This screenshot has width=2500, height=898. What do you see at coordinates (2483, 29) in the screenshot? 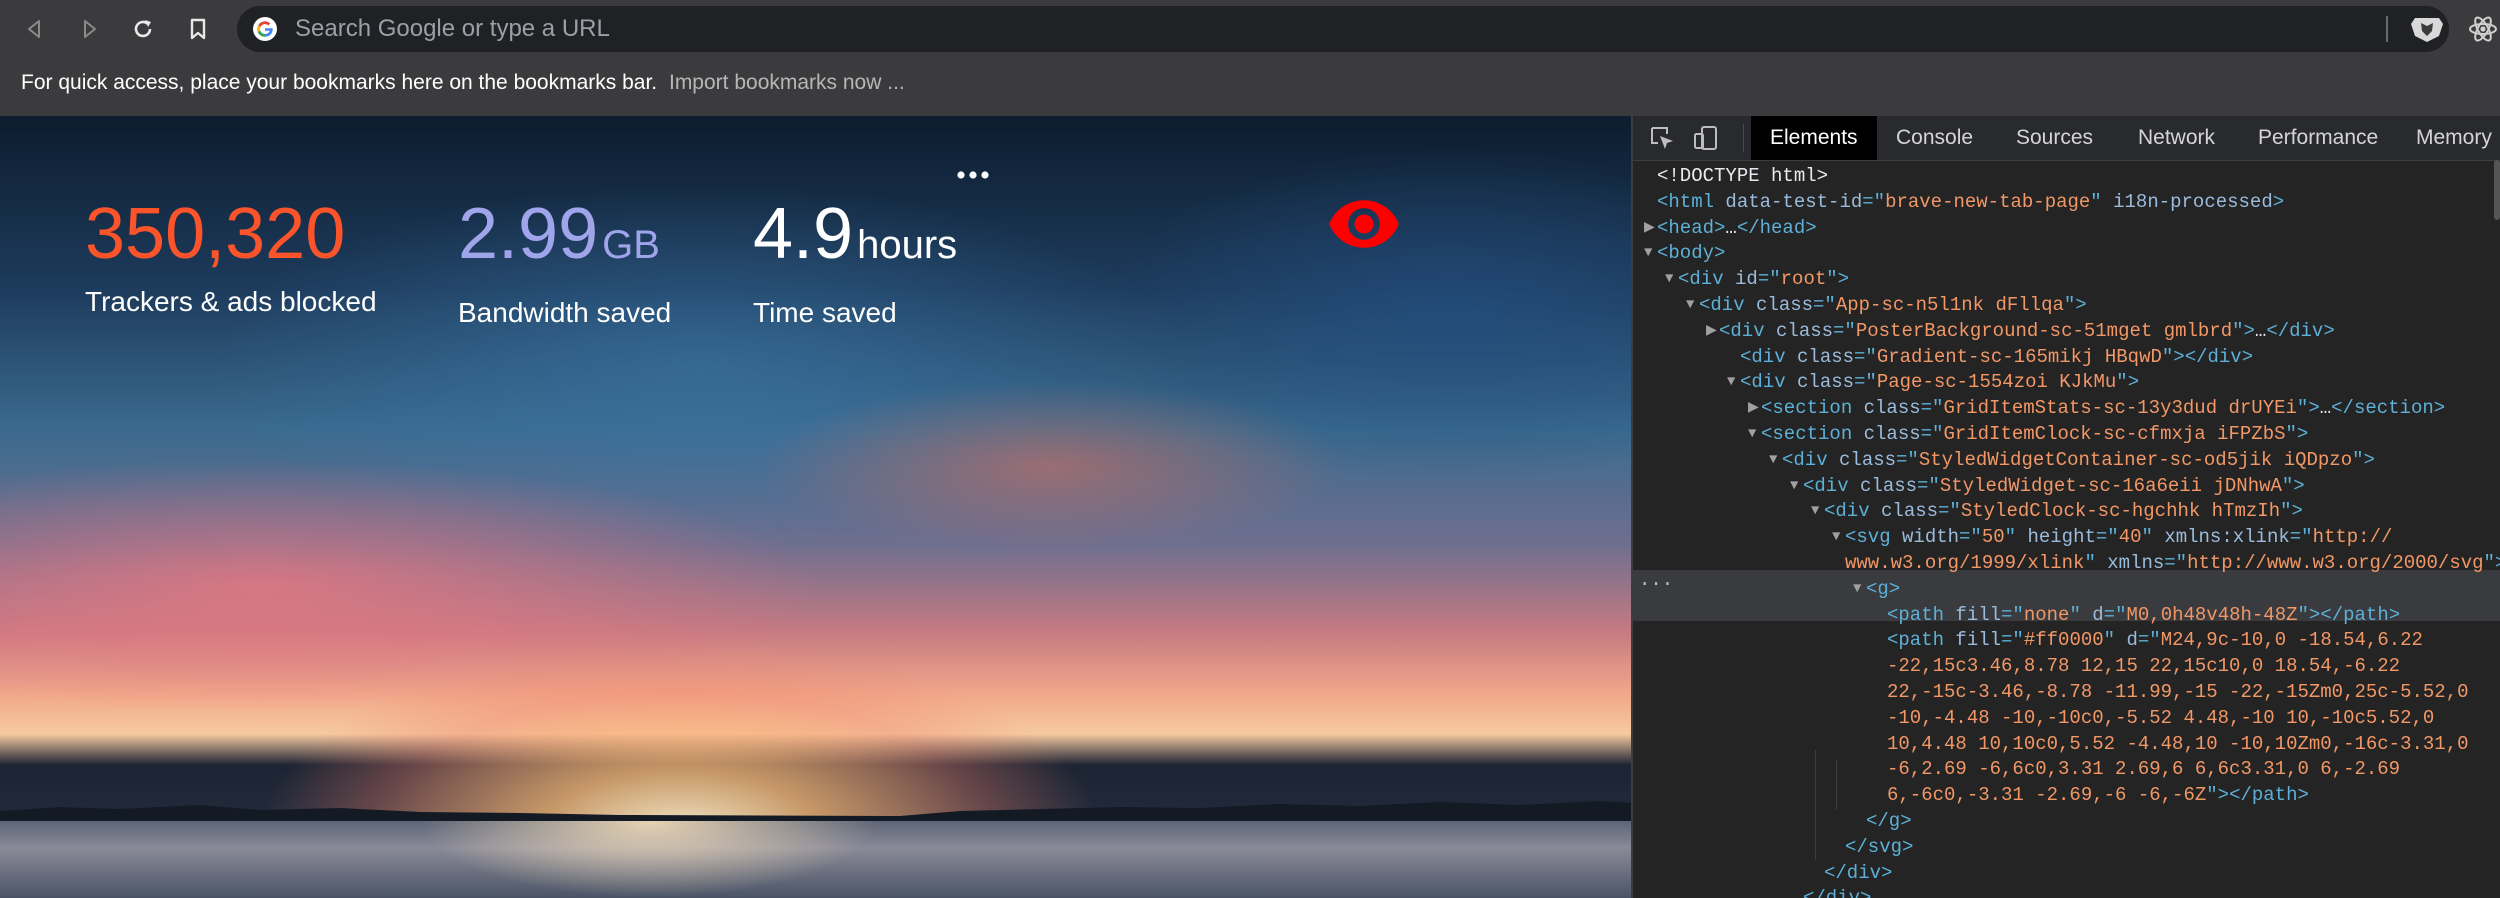
I see `react-devtools-icon` at bounding box center [2483, 29].